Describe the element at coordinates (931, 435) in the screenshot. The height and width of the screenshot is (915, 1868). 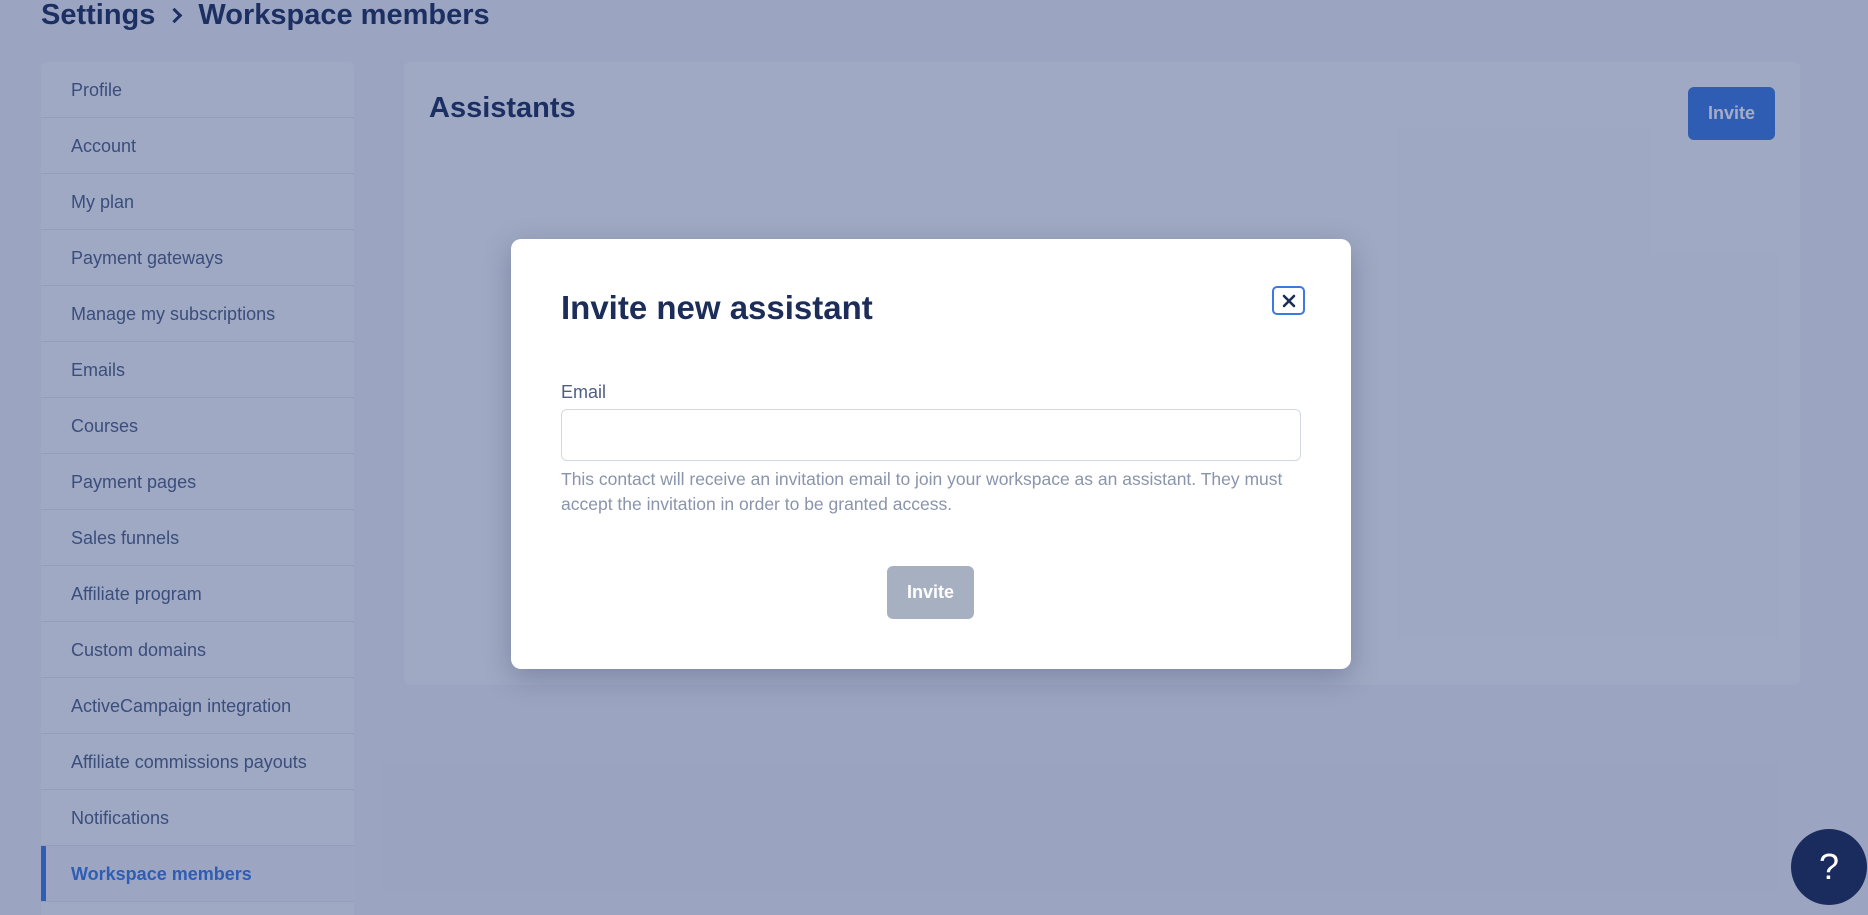
I see `email-field` at that location.